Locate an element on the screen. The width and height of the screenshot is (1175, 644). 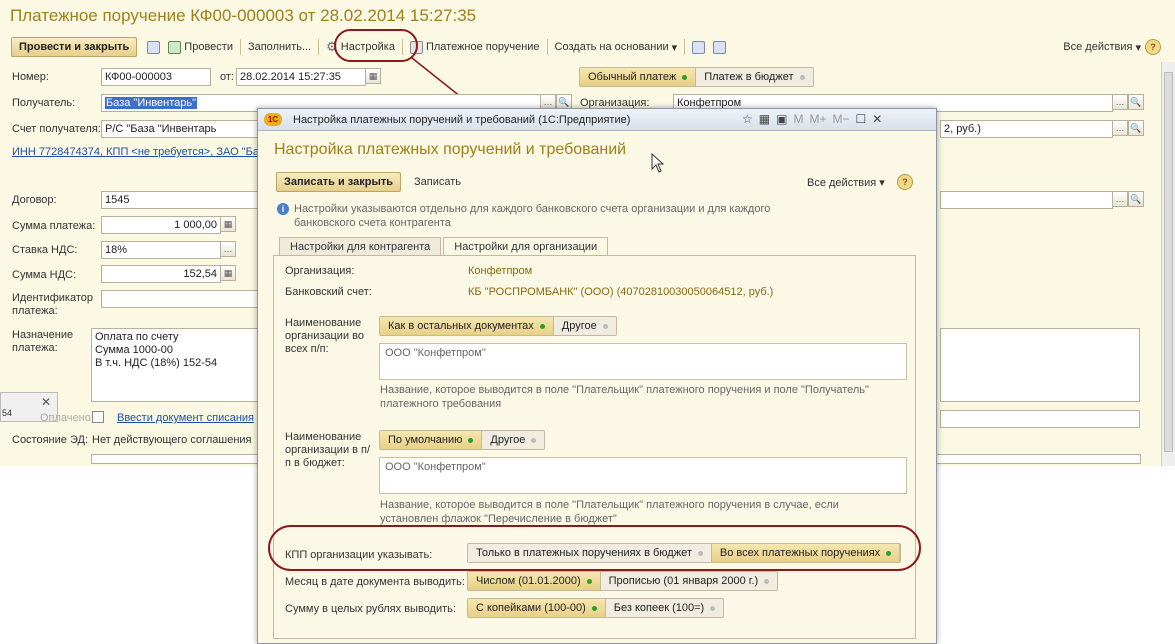
identifier-field is located at coordinates (181, 299).